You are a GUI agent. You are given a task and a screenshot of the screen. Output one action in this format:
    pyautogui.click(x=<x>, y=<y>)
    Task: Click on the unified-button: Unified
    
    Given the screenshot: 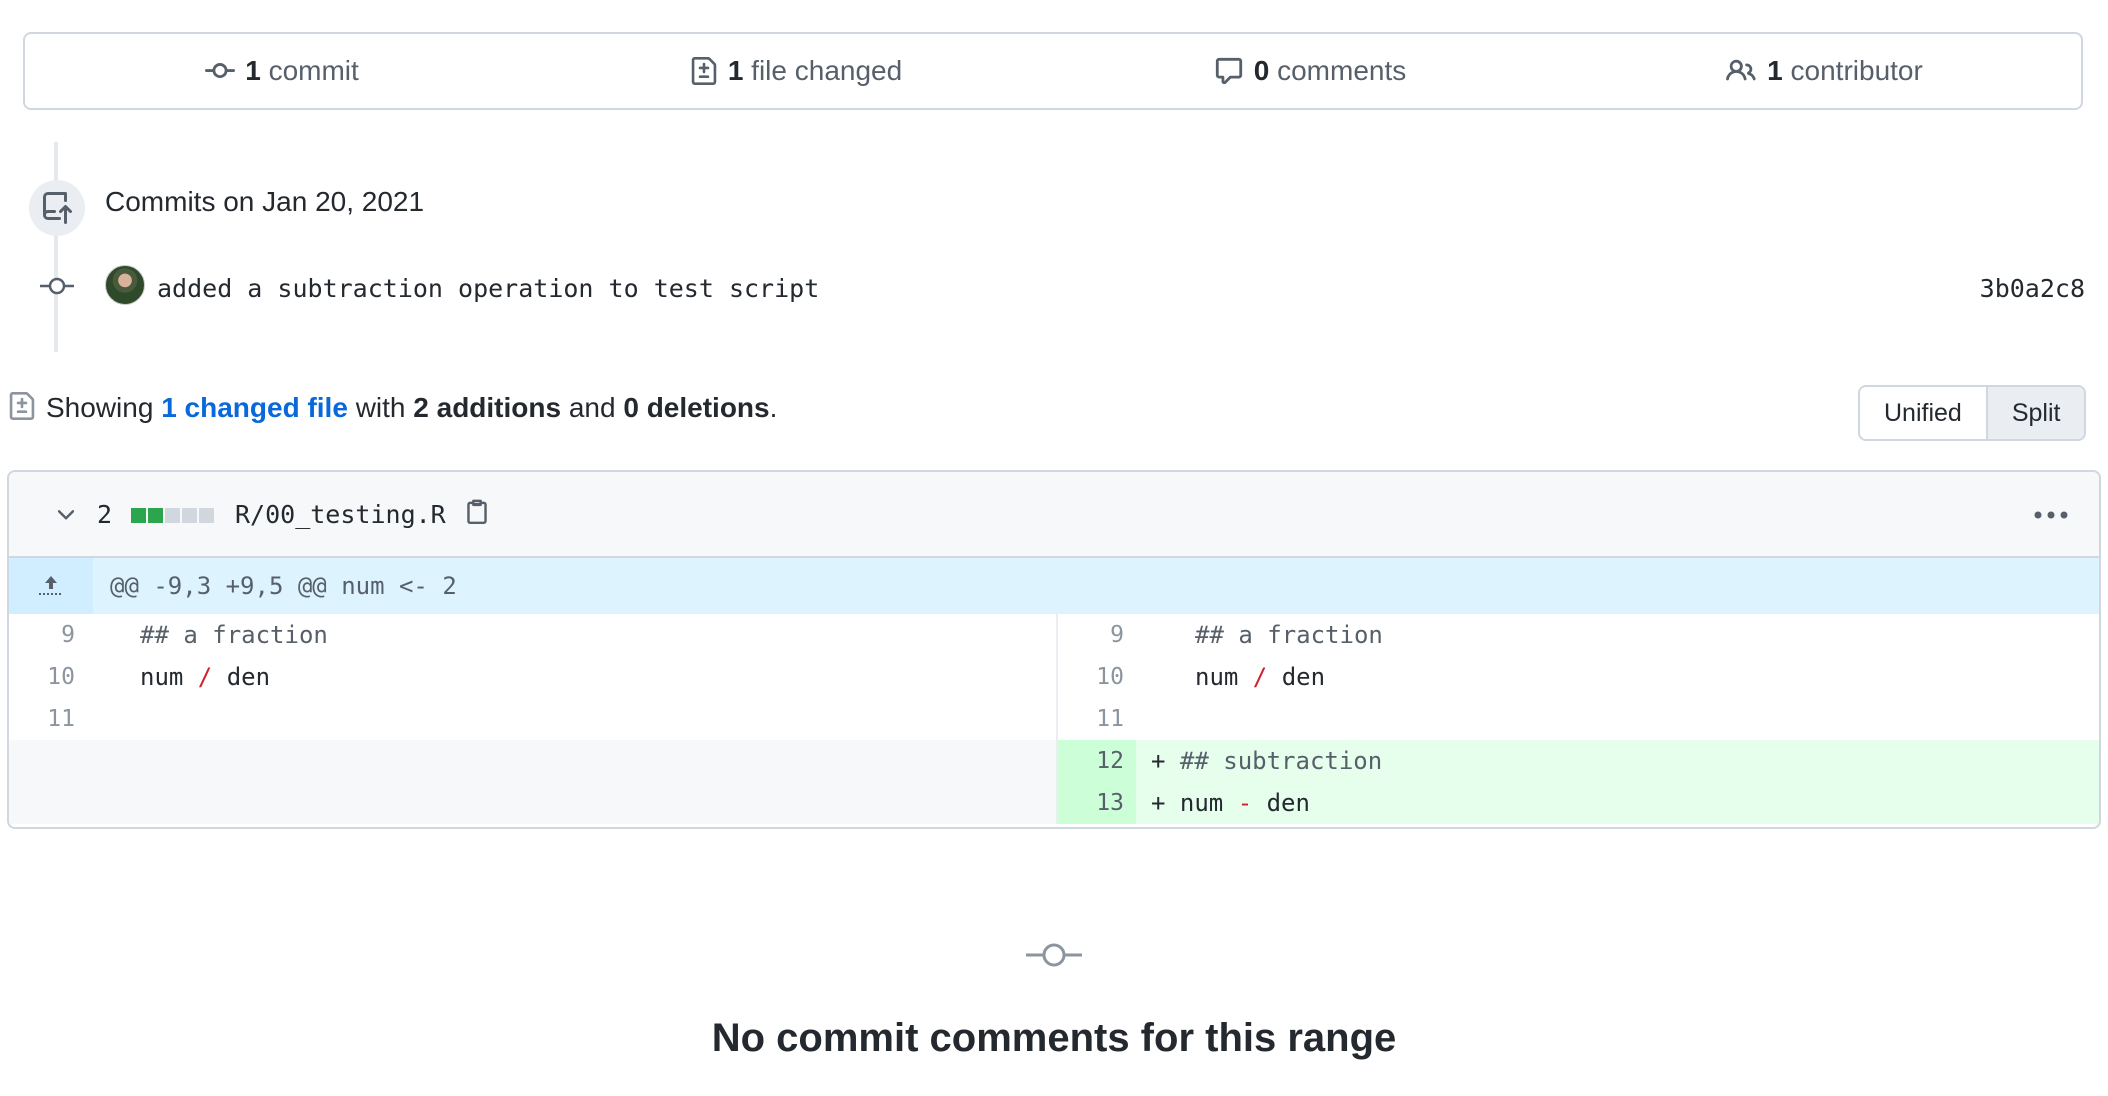 What is the action you would take?
    pyautogui.click(x=1923, y=413)
    